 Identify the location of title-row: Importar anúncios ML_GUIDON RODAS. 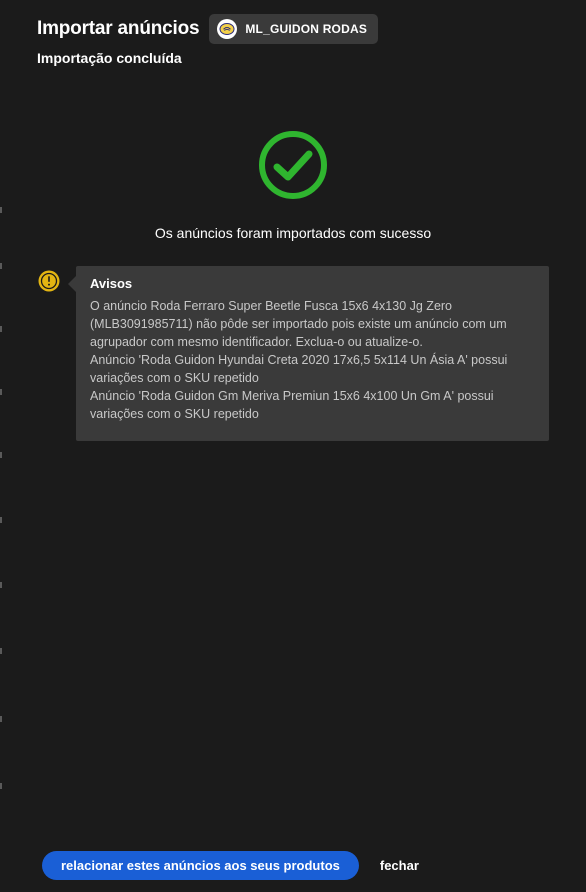
(301, 29).